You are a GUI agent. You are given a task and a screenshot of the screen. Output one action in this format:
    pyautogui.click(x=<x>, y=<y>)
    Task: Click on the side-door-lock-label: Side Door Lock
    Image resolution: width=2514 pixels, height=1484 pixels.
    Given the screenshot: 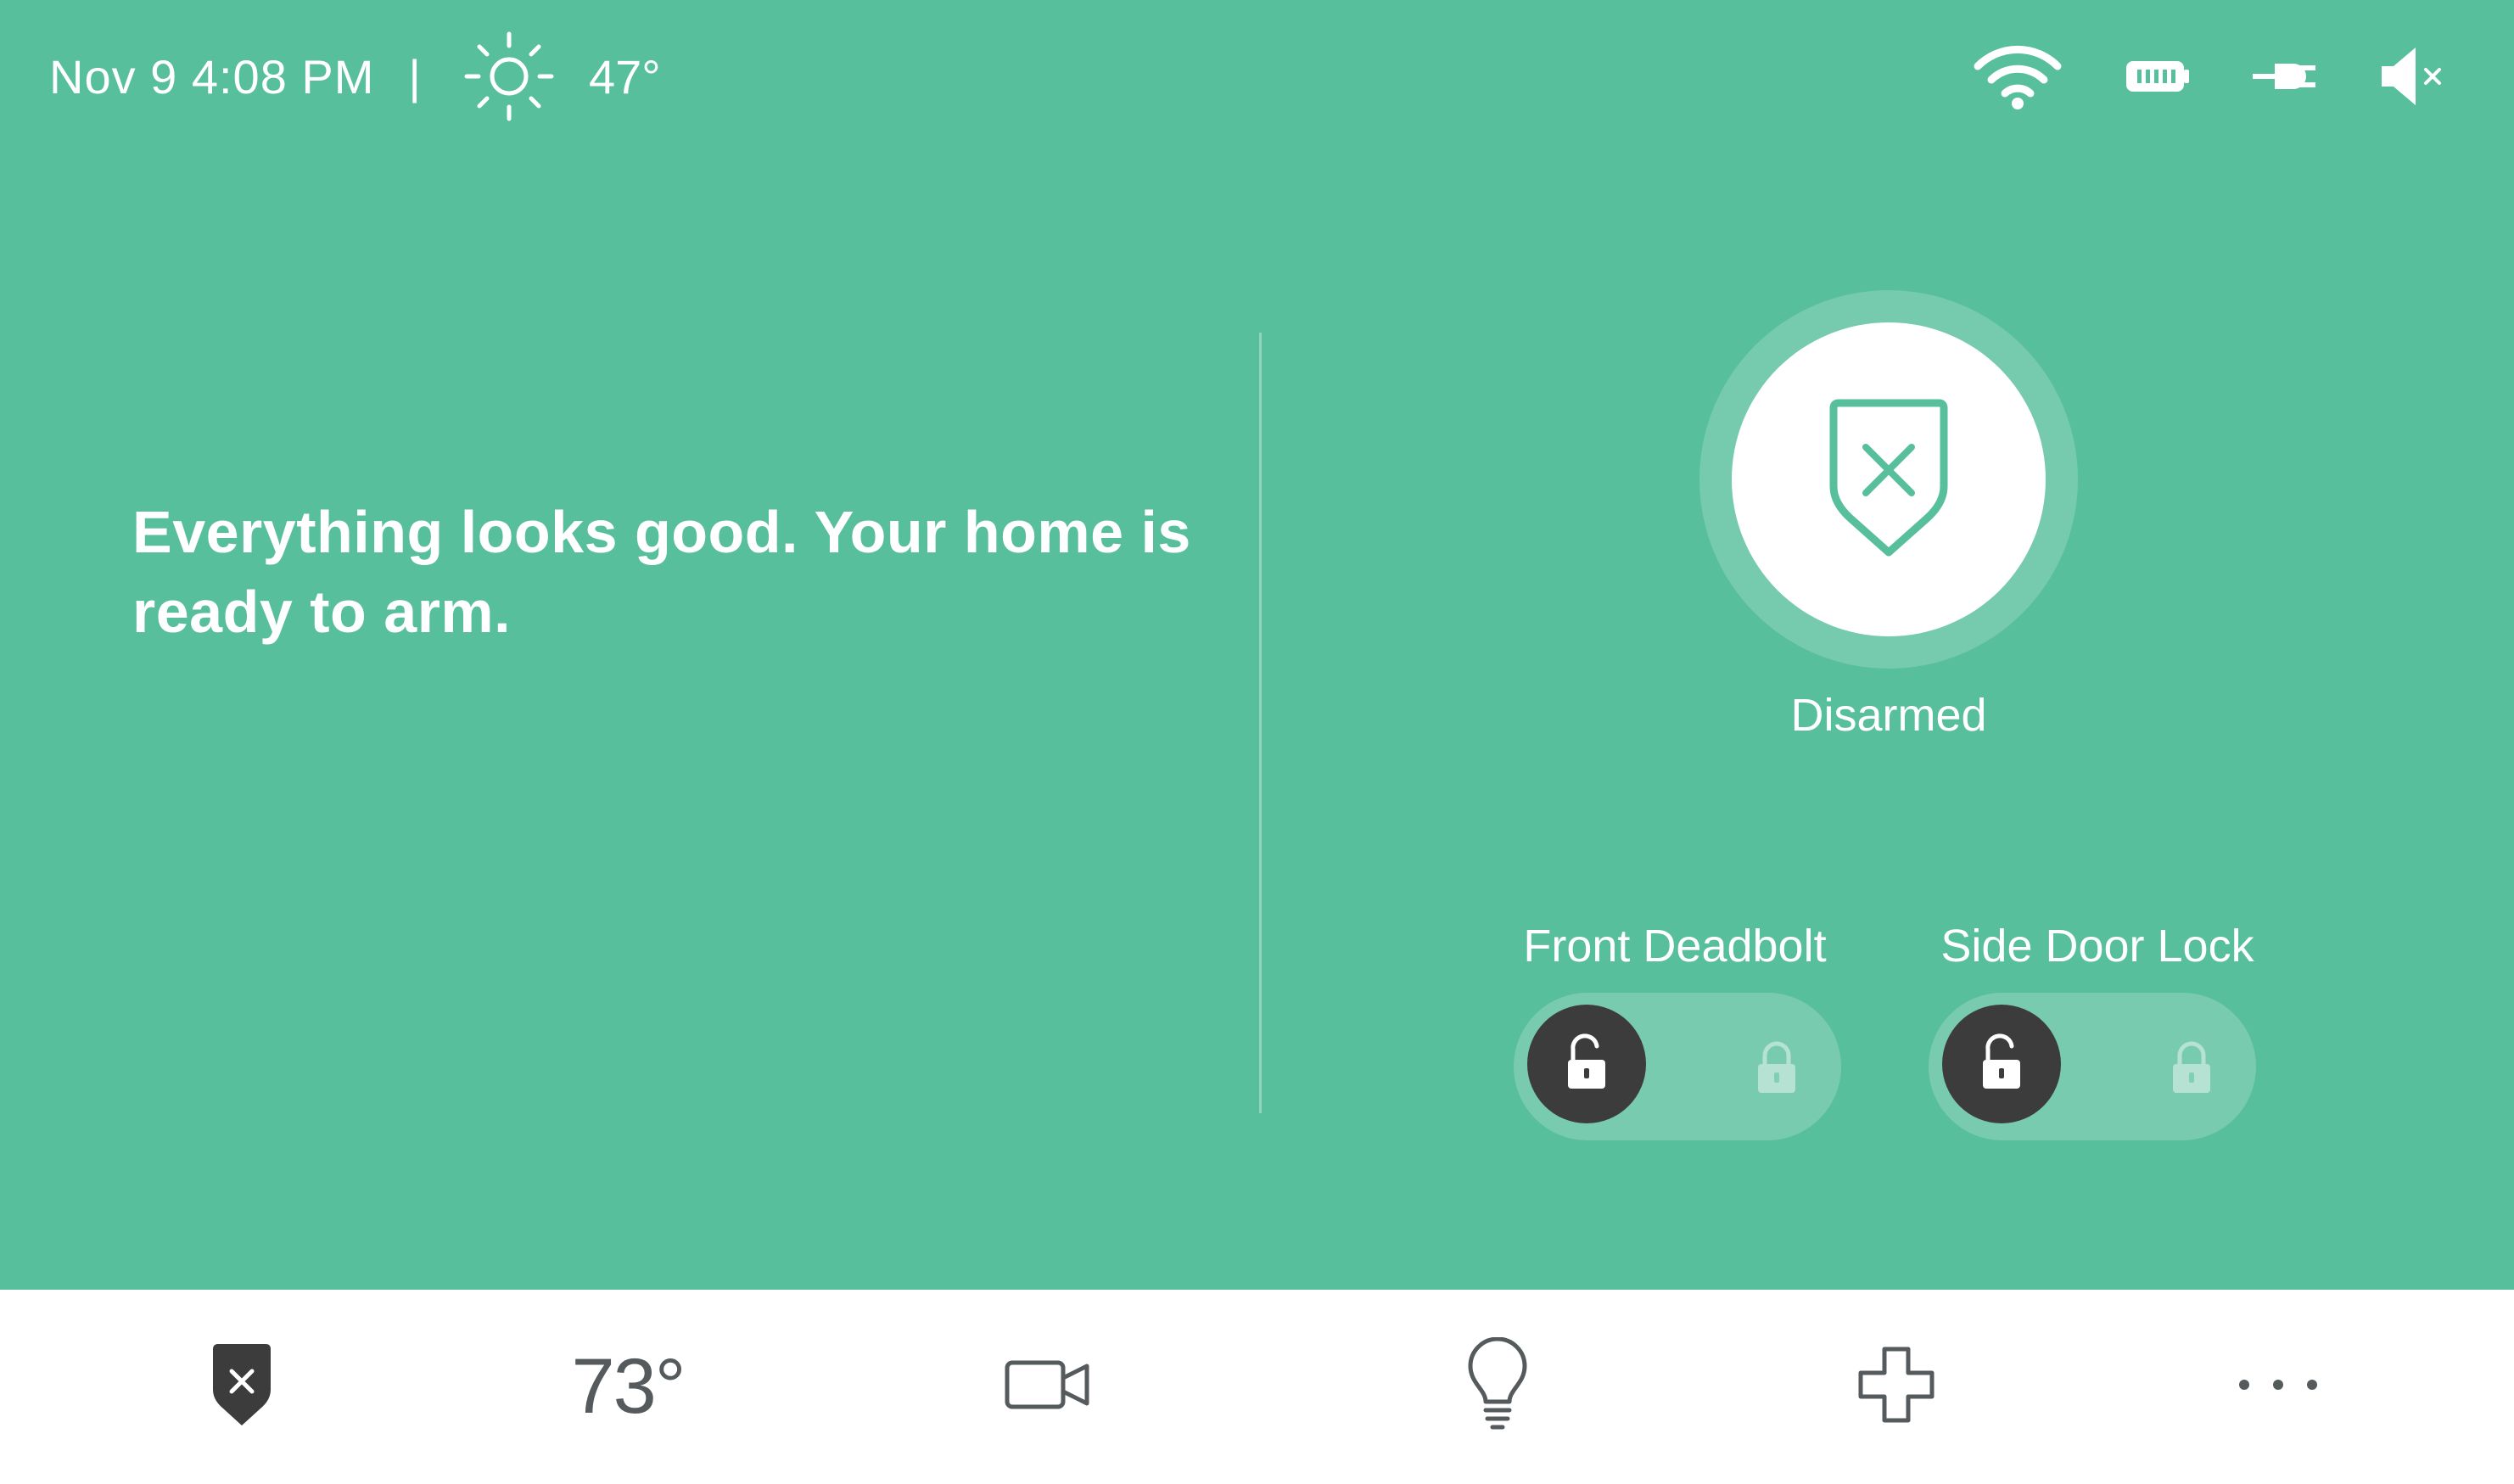 What is the action you would take?
    pyautogui.click(x=2097, y=946)
    